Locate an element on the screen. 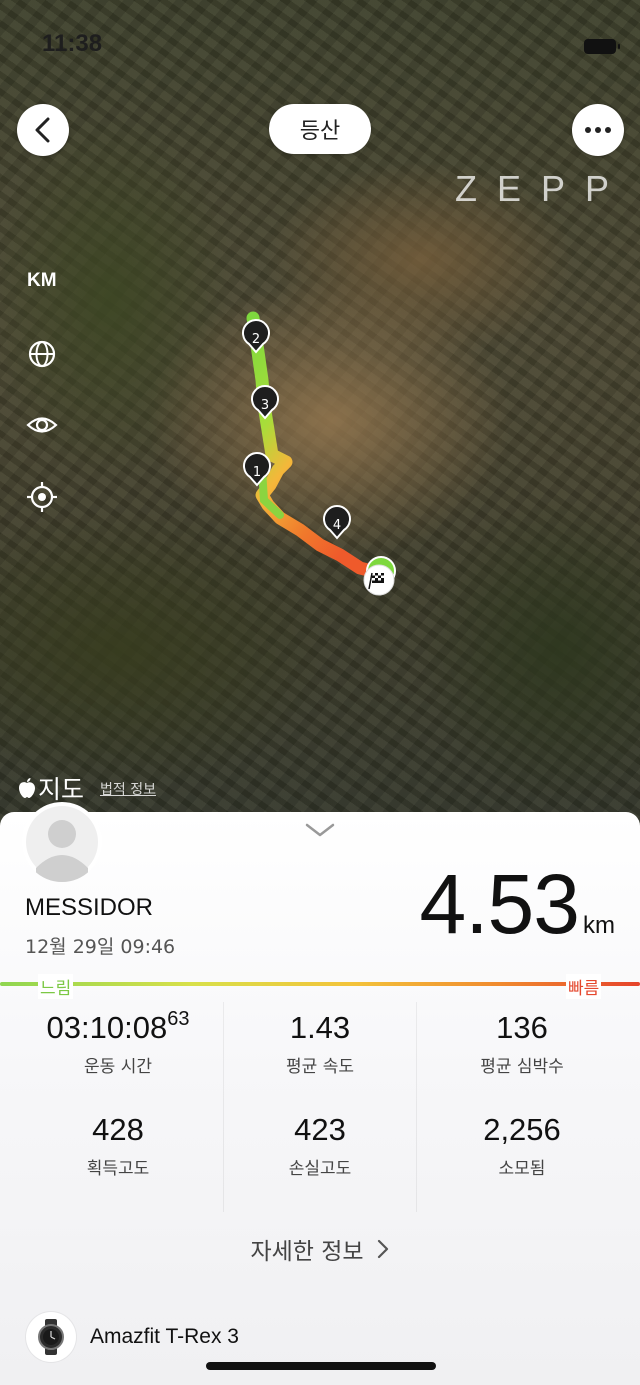 This screenshot has width=640, height=1385. marker-label: 3 is located at coordinates (265, 405).